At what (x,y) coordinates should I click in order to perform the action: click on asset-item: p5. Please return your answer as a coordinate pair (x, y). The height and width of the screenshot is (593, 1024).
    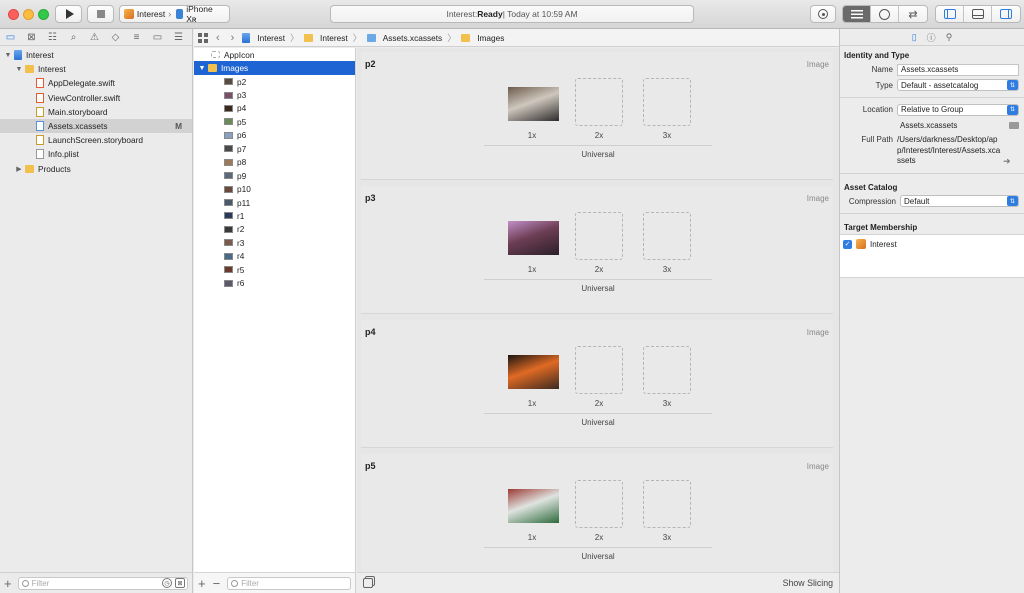
    Looking at the image, I should click on (274, 121).